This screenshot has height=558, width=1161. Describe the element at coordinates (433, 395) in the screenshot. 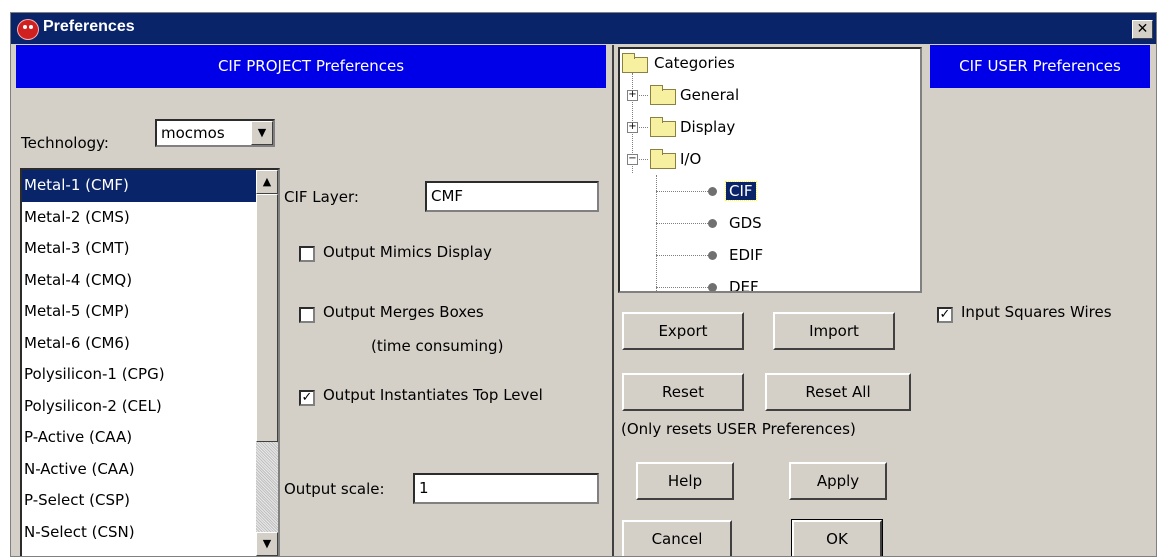

I see `instantiates-label: Output Instantiates Top Level` at that location.